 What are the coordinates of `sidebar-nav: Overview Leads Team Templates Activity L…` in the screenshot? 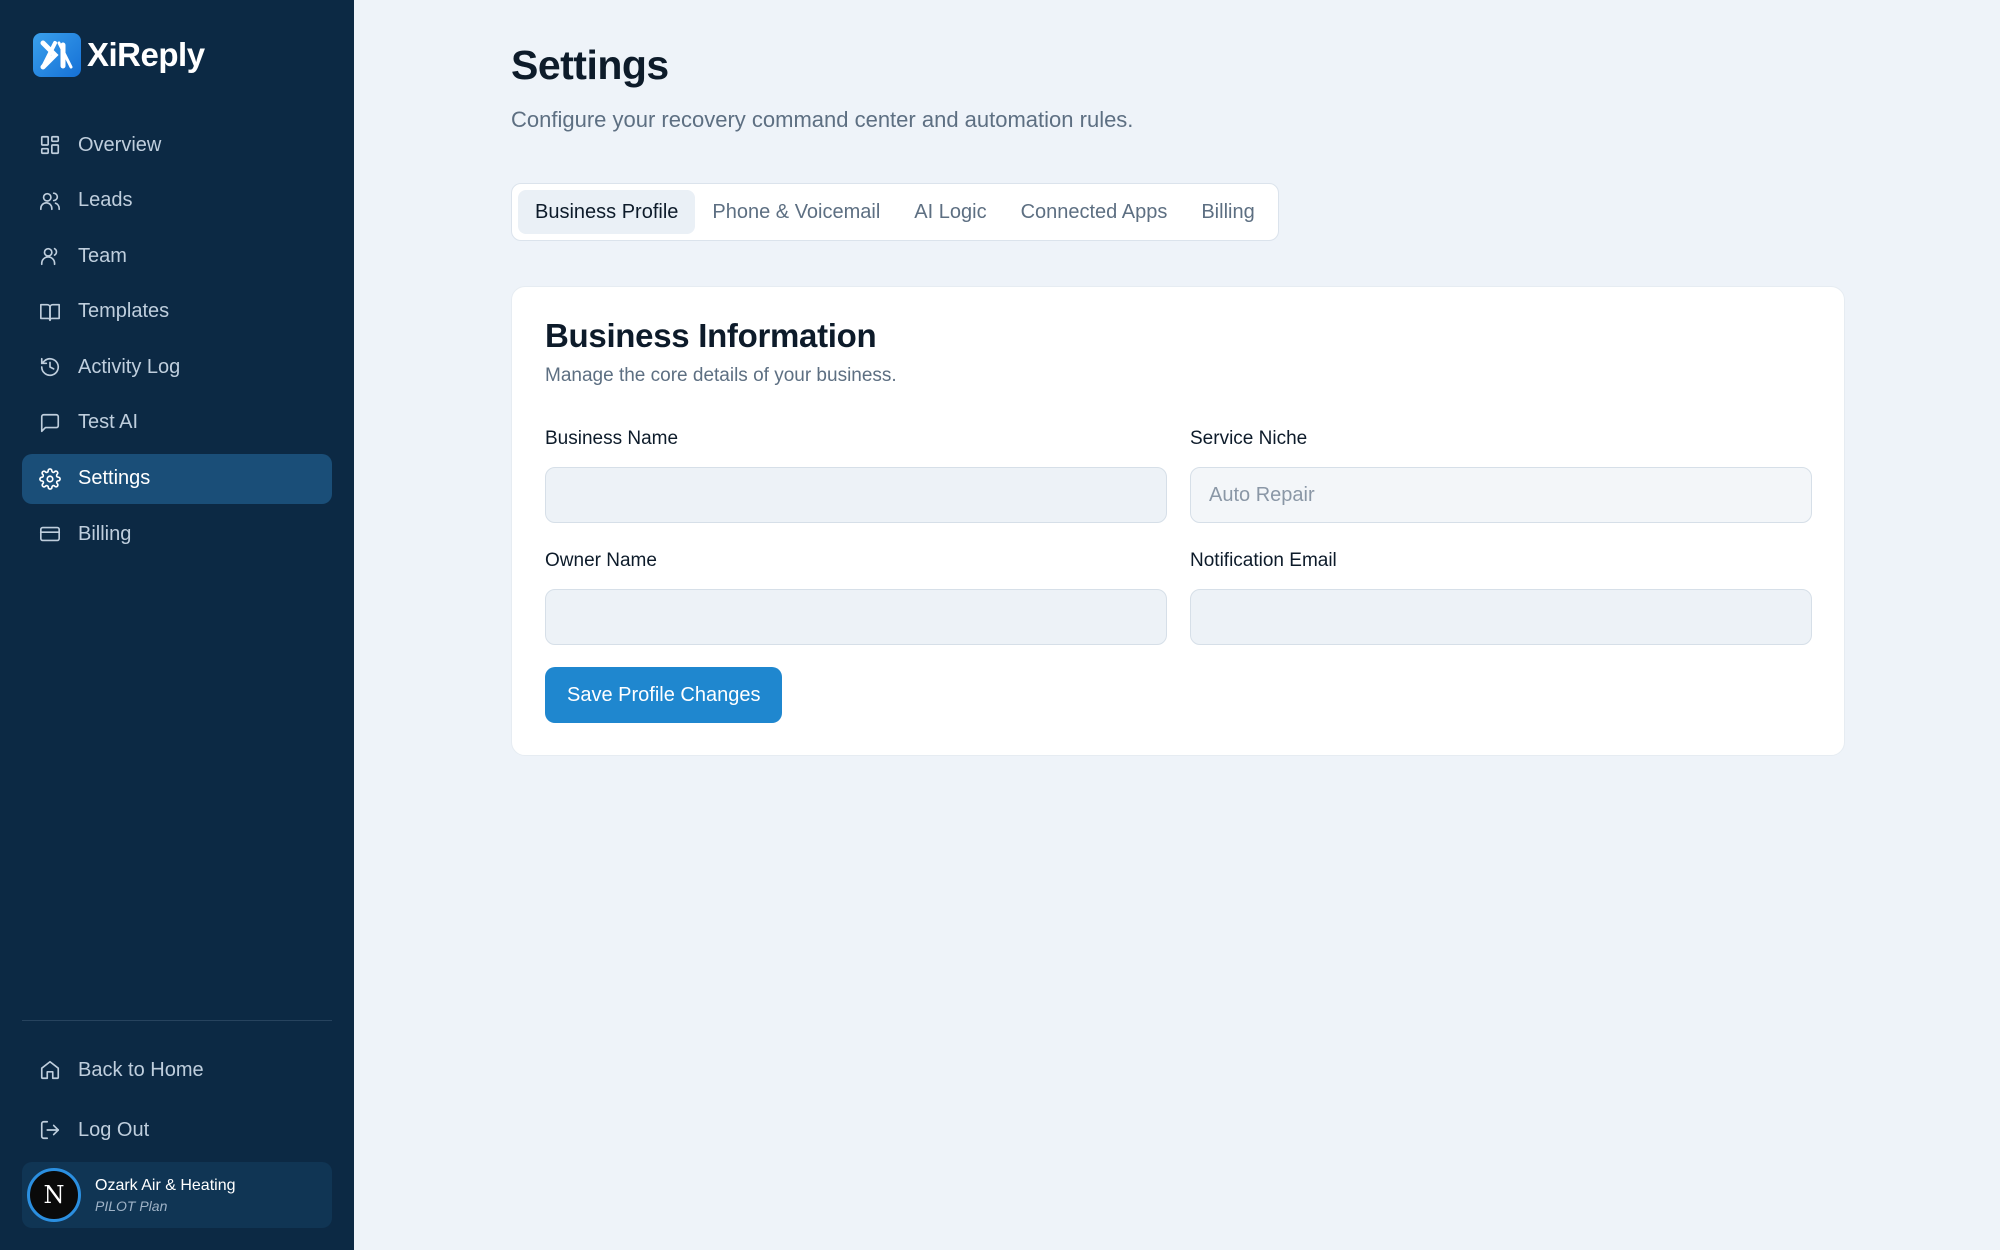 It's located at (177, 342).